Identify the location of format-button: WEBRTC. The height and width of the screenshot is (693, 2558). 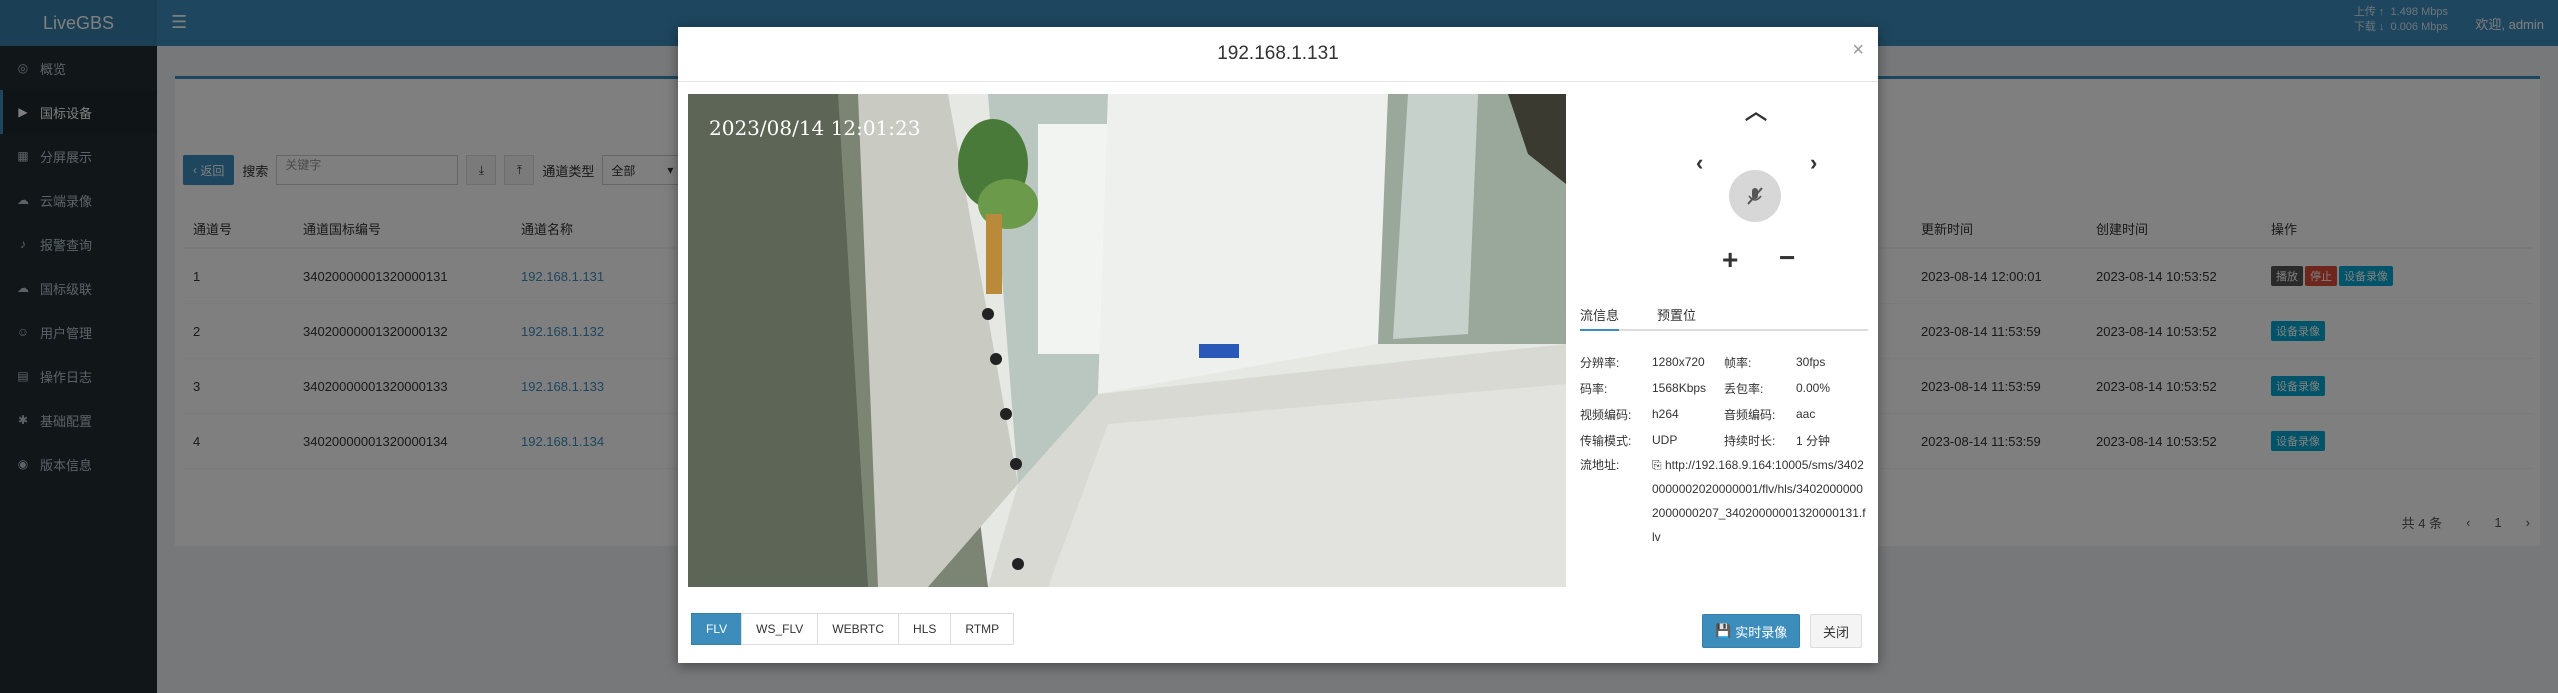
(858, 629).